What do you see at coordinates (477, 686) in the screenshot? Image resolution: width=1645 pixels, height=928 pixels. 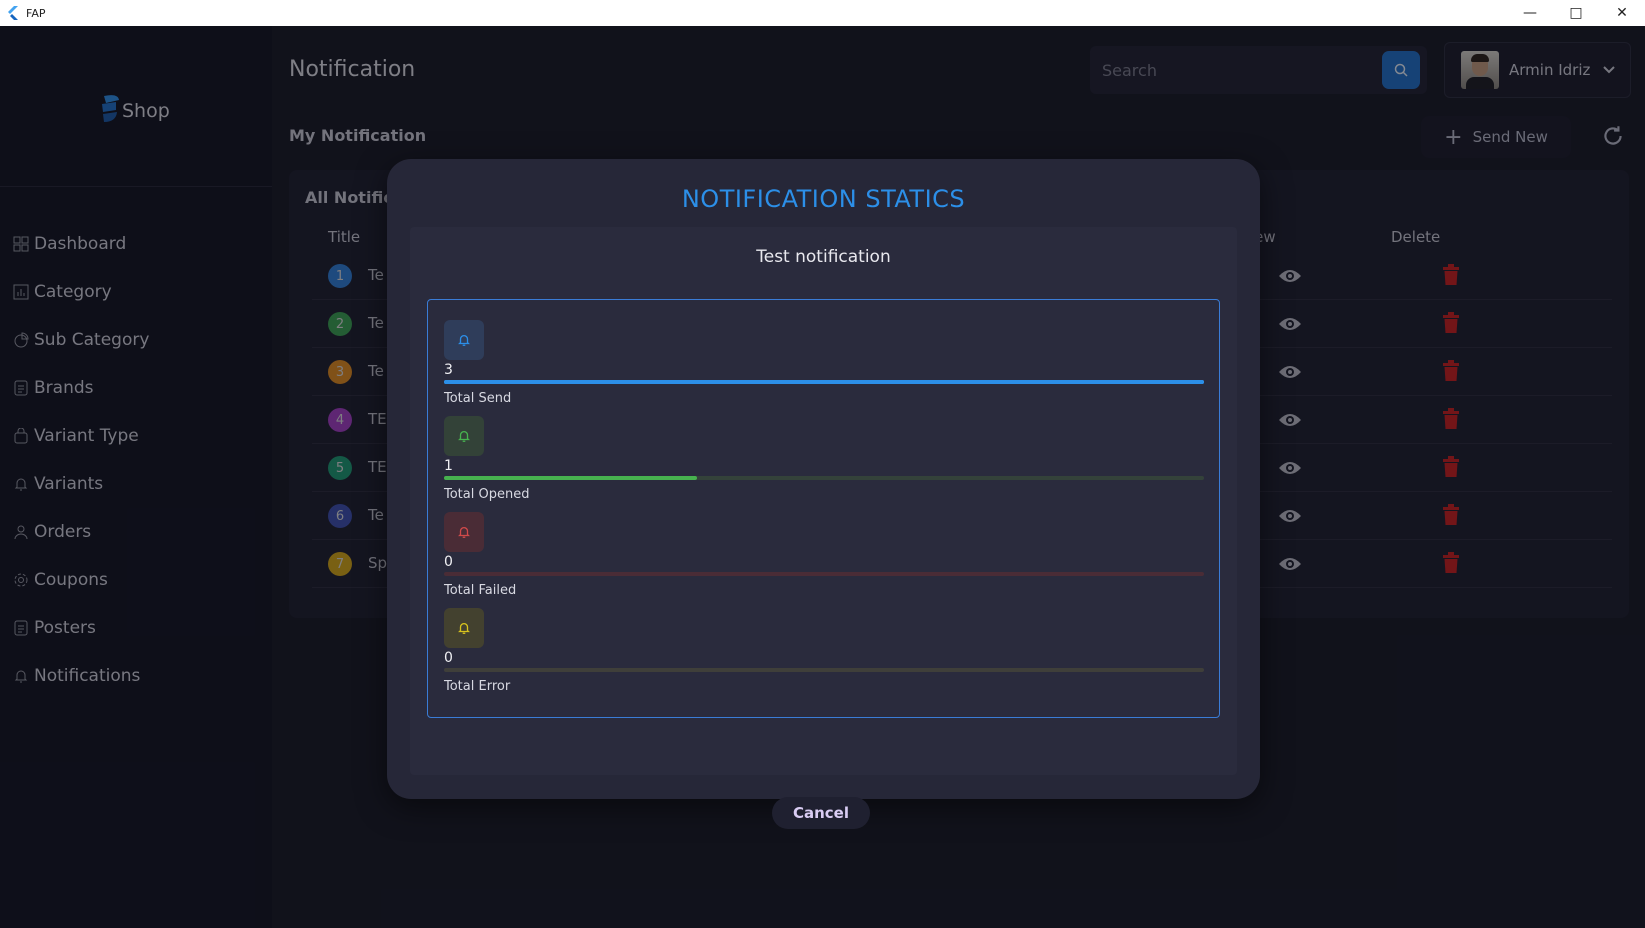 I see `stat-label: Total Error` at bounding box center [477, 686].